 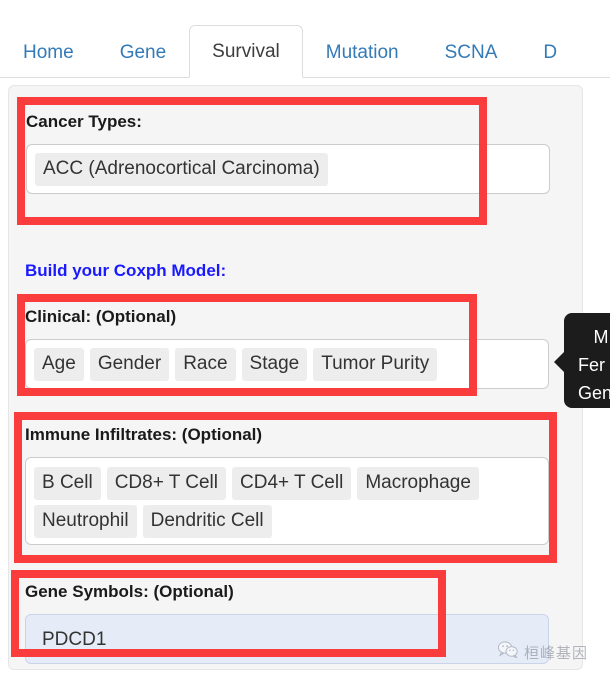 I want to click on immune-chip-macrophage: Macrophage, so click(x=418, y=483).